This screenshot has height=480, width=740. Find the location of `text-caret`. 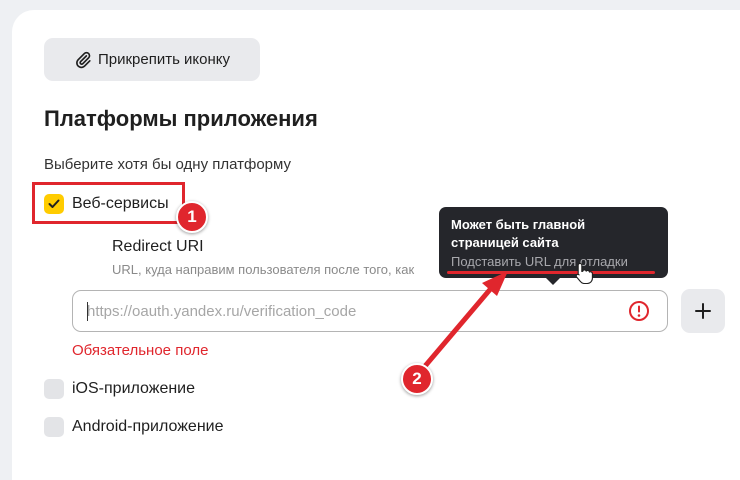

text-caret is located at coordinates (87, 311).